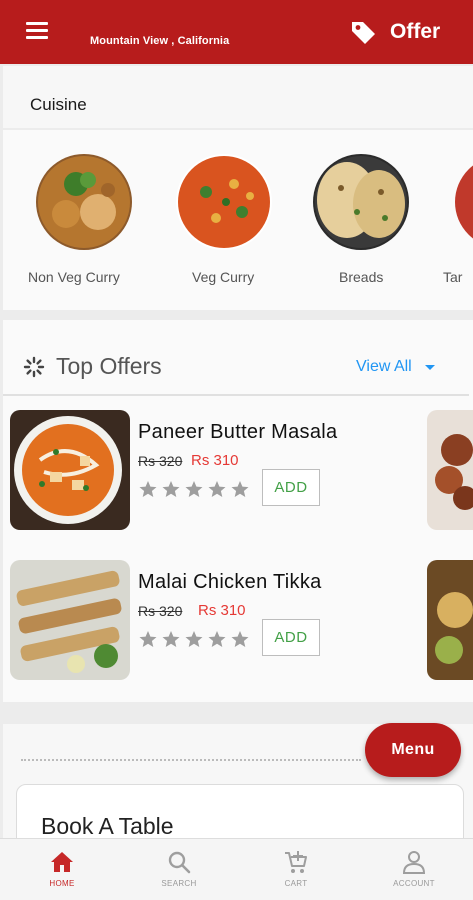  Describe the element at coordinates (224, 202) in the screenshot. I see `veg-curry-image` at that location.